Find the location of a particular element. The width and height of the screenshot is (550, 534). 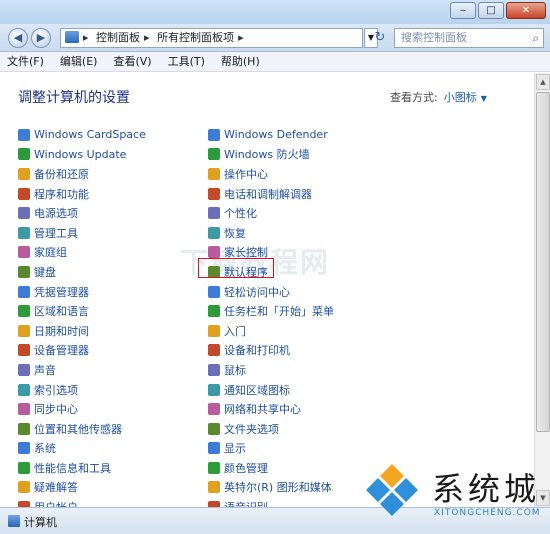

right-panel-item: 文件夹选项 is located at coordinates (271, 429).